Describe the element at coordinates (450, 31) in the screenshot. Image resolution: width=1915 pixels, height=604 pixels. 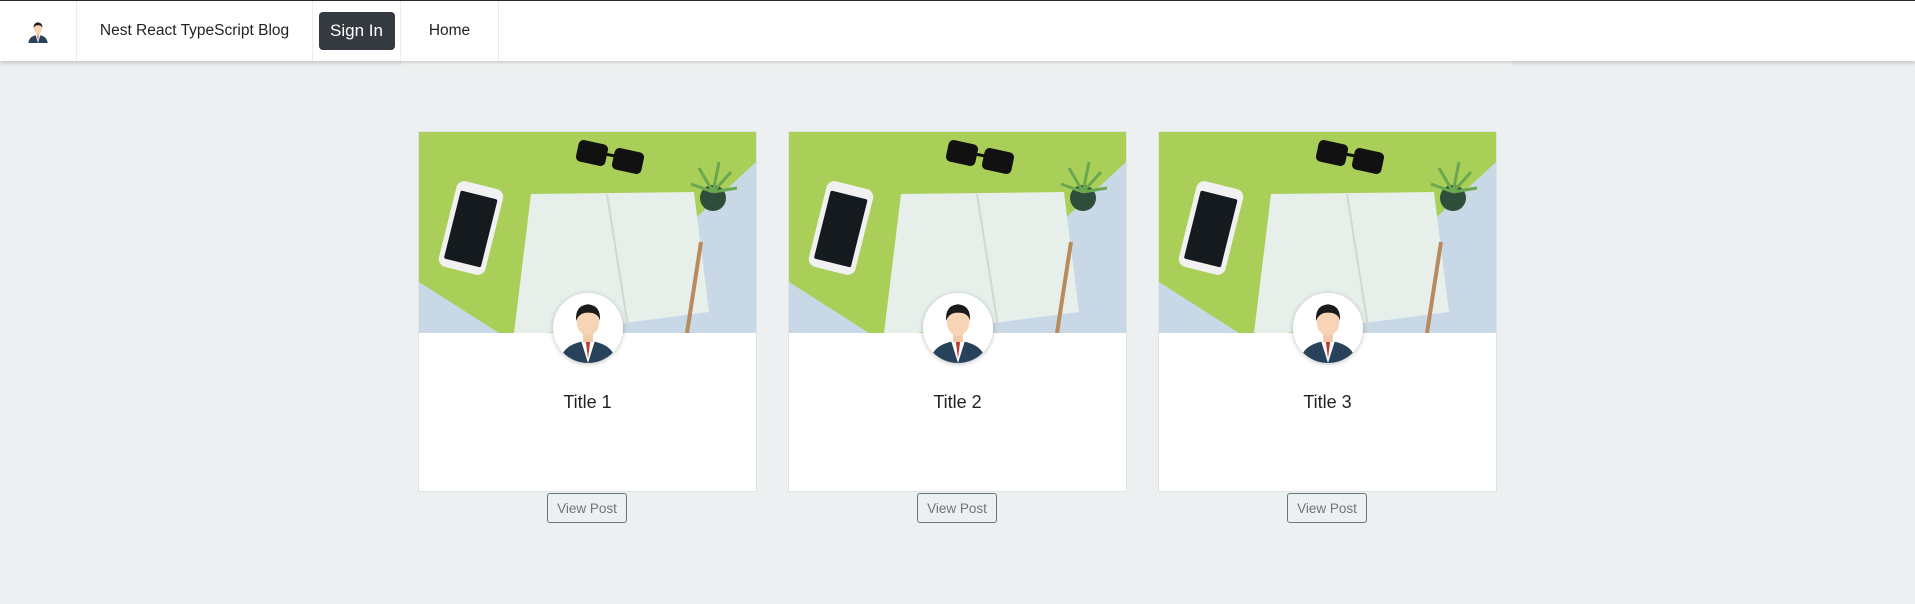
I see `nav-home-link: Home` at that location.